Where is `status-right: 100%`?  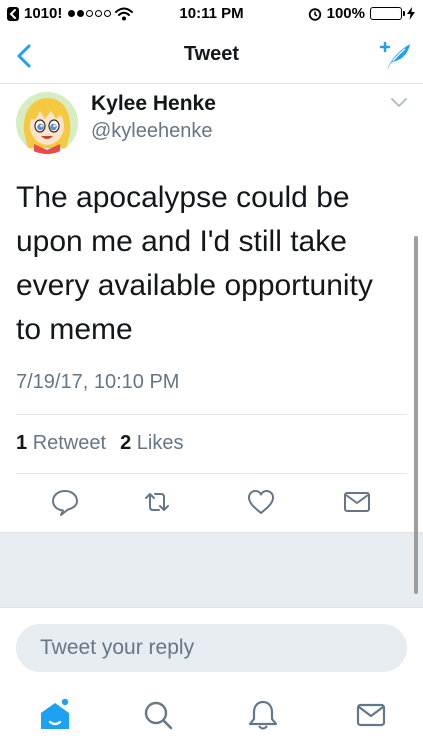
status-right: 100% is located at coordinates (361, 13).